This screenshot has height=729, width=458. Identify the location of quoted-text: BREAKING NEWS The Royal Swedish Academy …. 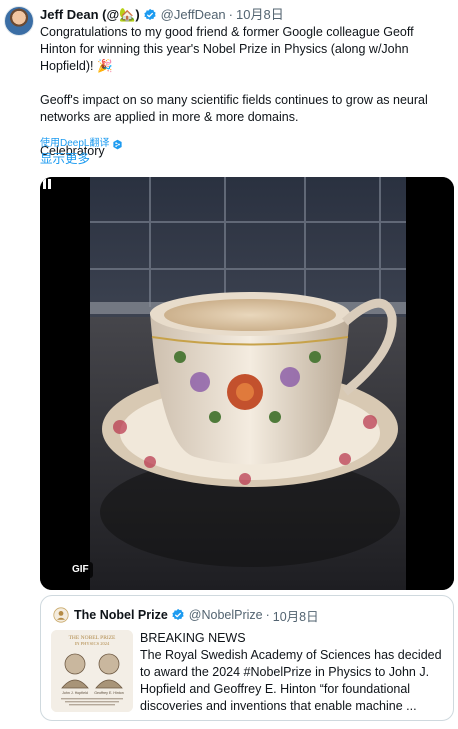
(293, 672).